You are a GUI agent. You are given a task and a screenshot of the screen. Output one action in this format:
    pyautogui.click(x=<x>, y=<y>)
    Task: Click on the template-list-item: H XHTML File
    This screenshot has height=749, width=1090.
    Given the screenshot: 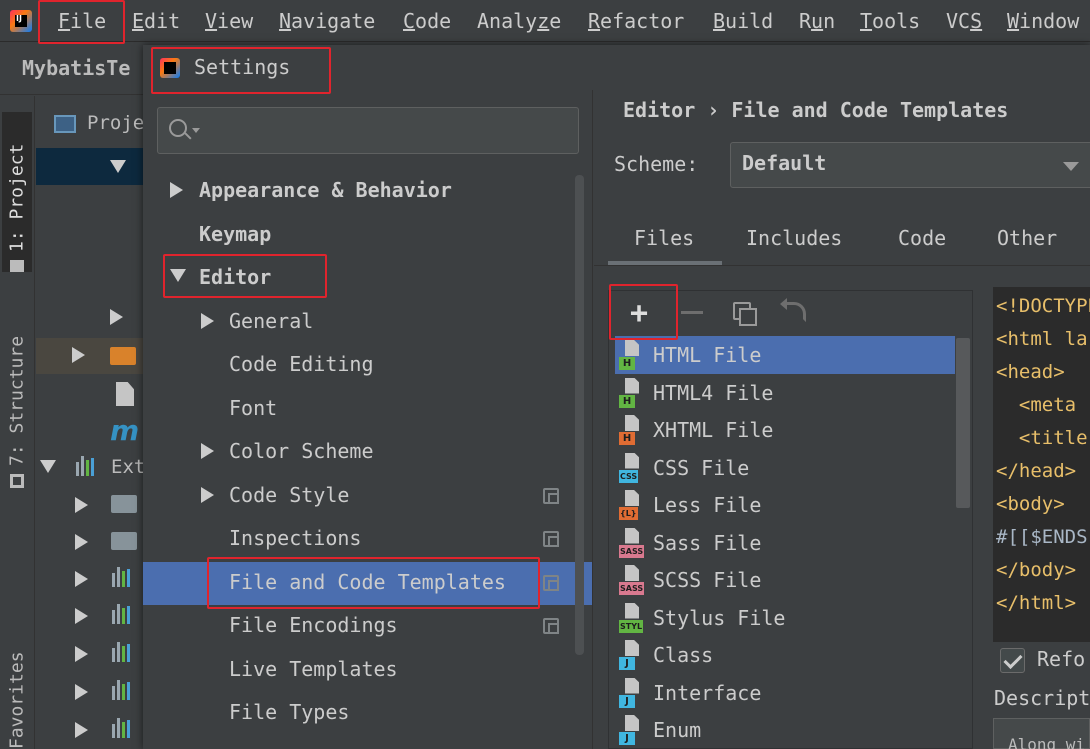 What is the action you would take?
    pyautogui.click(x=696, y=430)
    